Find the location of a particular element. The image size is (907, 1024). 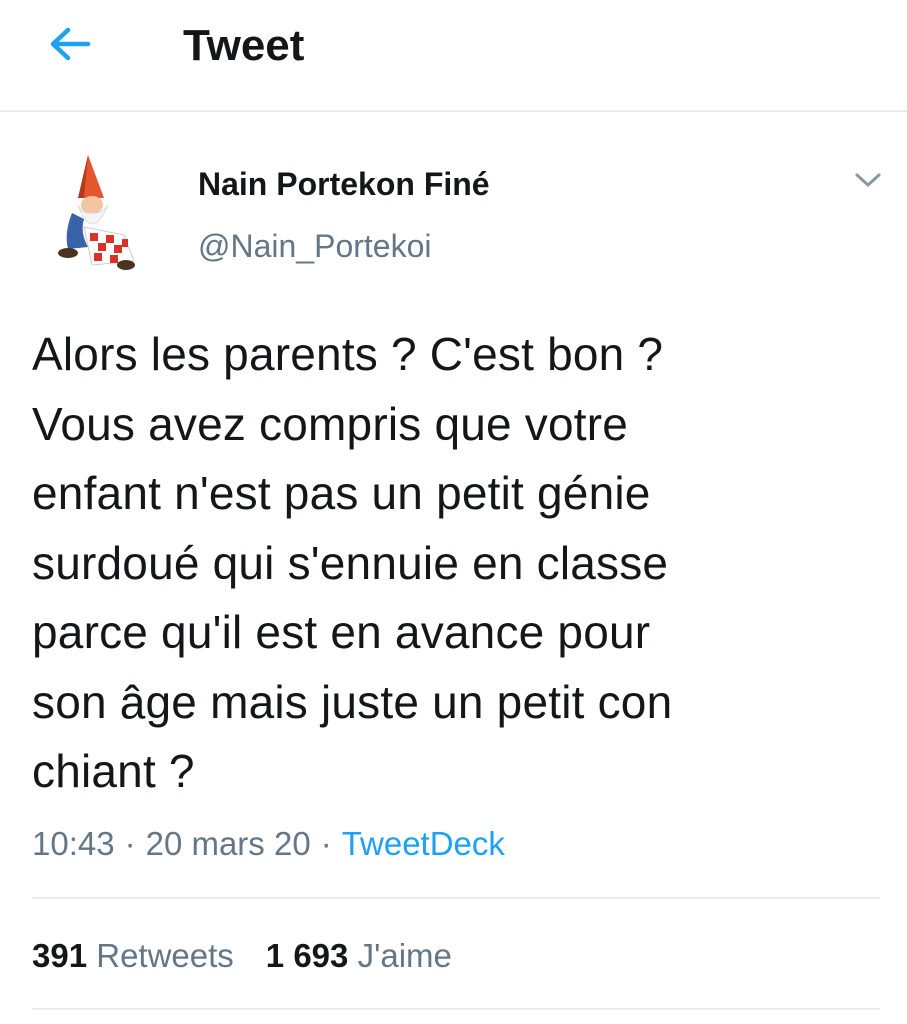

more-options-button is located at coordinates (868, 182).